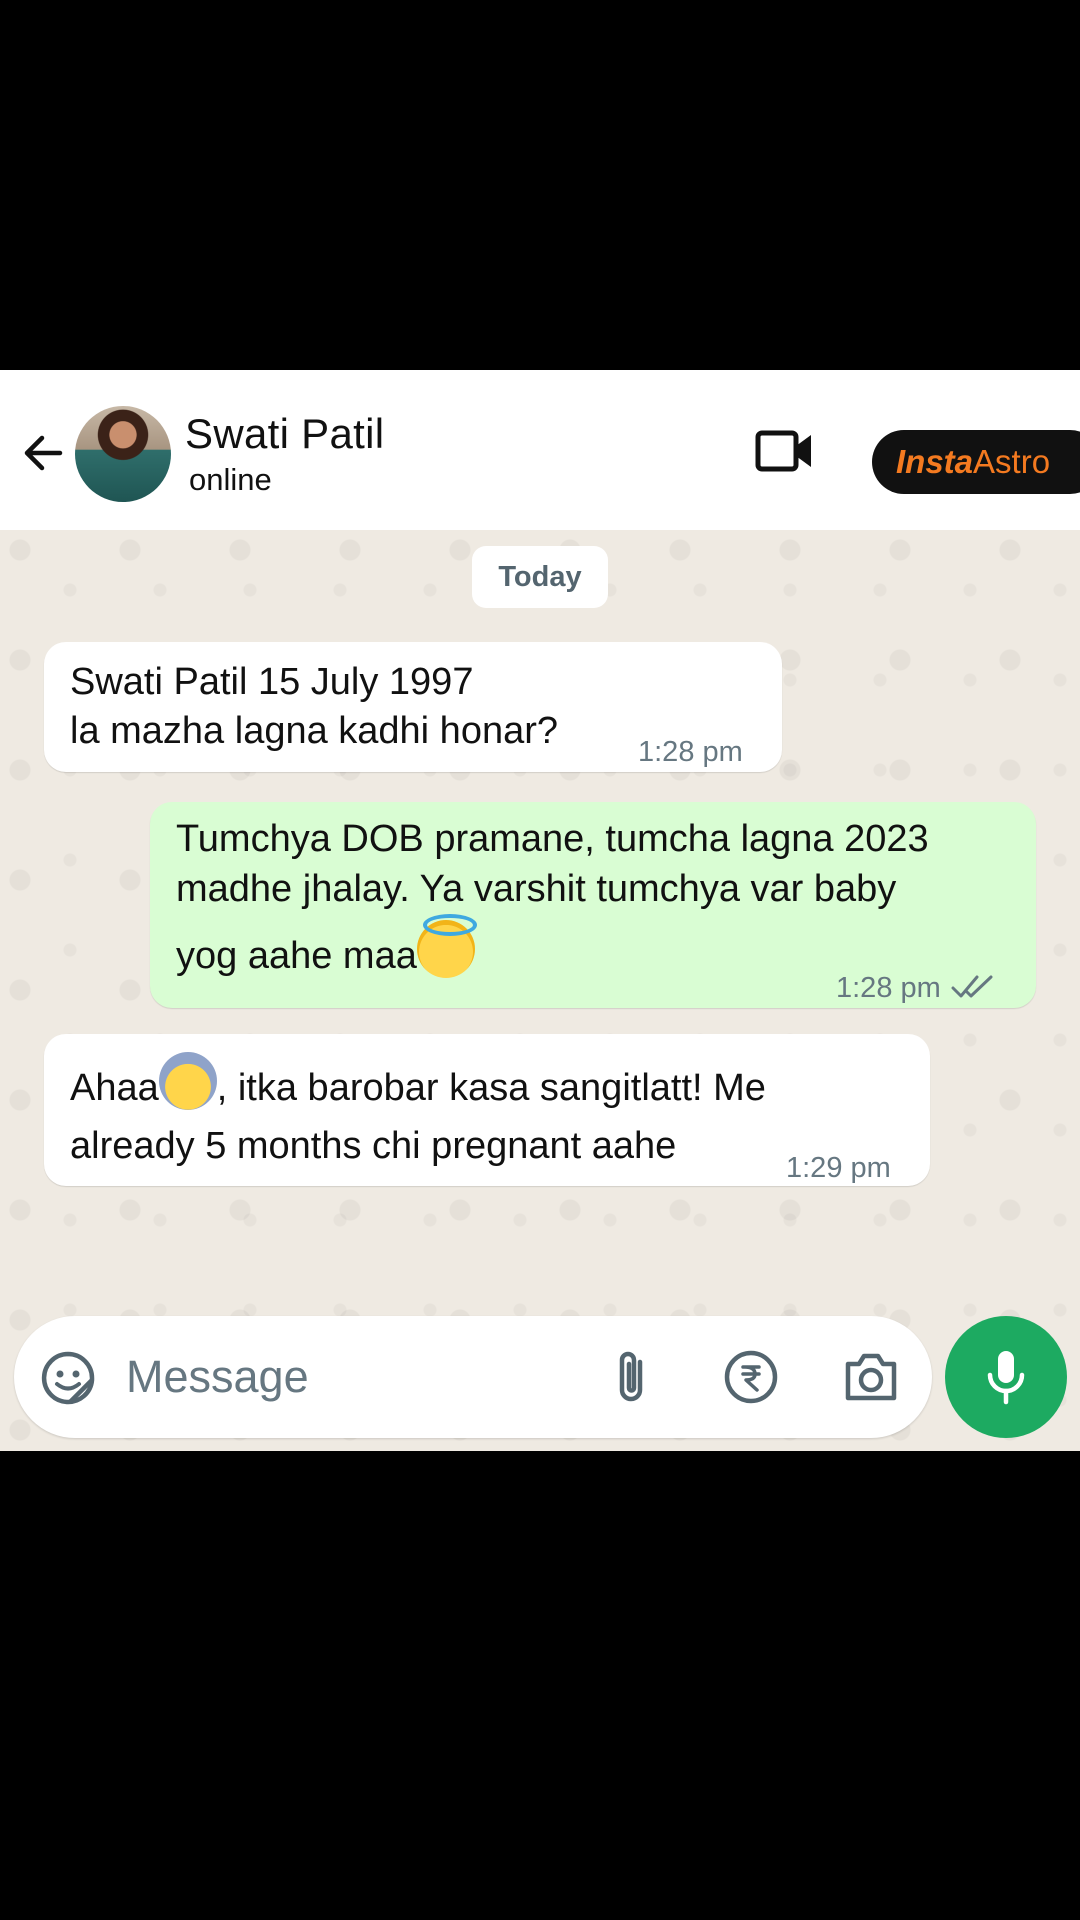 This screenshot has width=1080, height=1920. What do you see at coordinates (751, 1377) in the screenshot?
I see `rupee-icon` at bounding box center [751, 1377].